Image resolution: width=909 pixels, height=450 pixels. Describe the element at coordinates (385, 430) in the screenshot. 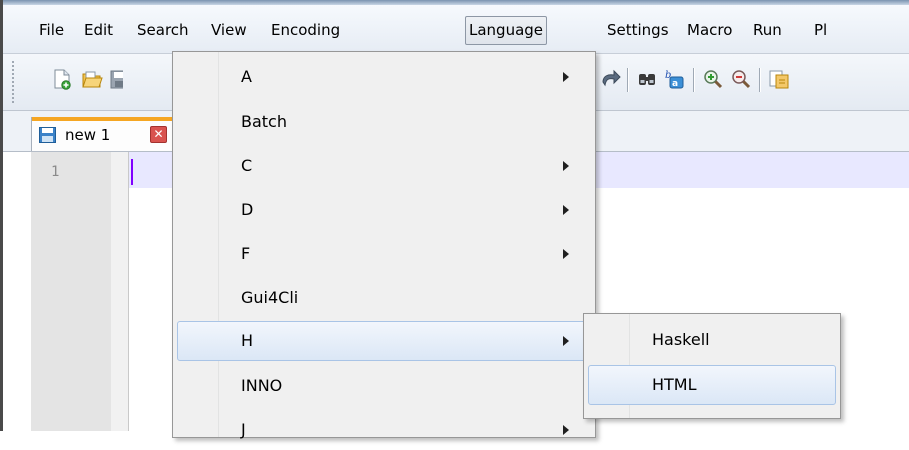

I see `menu-item-j: J` at that location.